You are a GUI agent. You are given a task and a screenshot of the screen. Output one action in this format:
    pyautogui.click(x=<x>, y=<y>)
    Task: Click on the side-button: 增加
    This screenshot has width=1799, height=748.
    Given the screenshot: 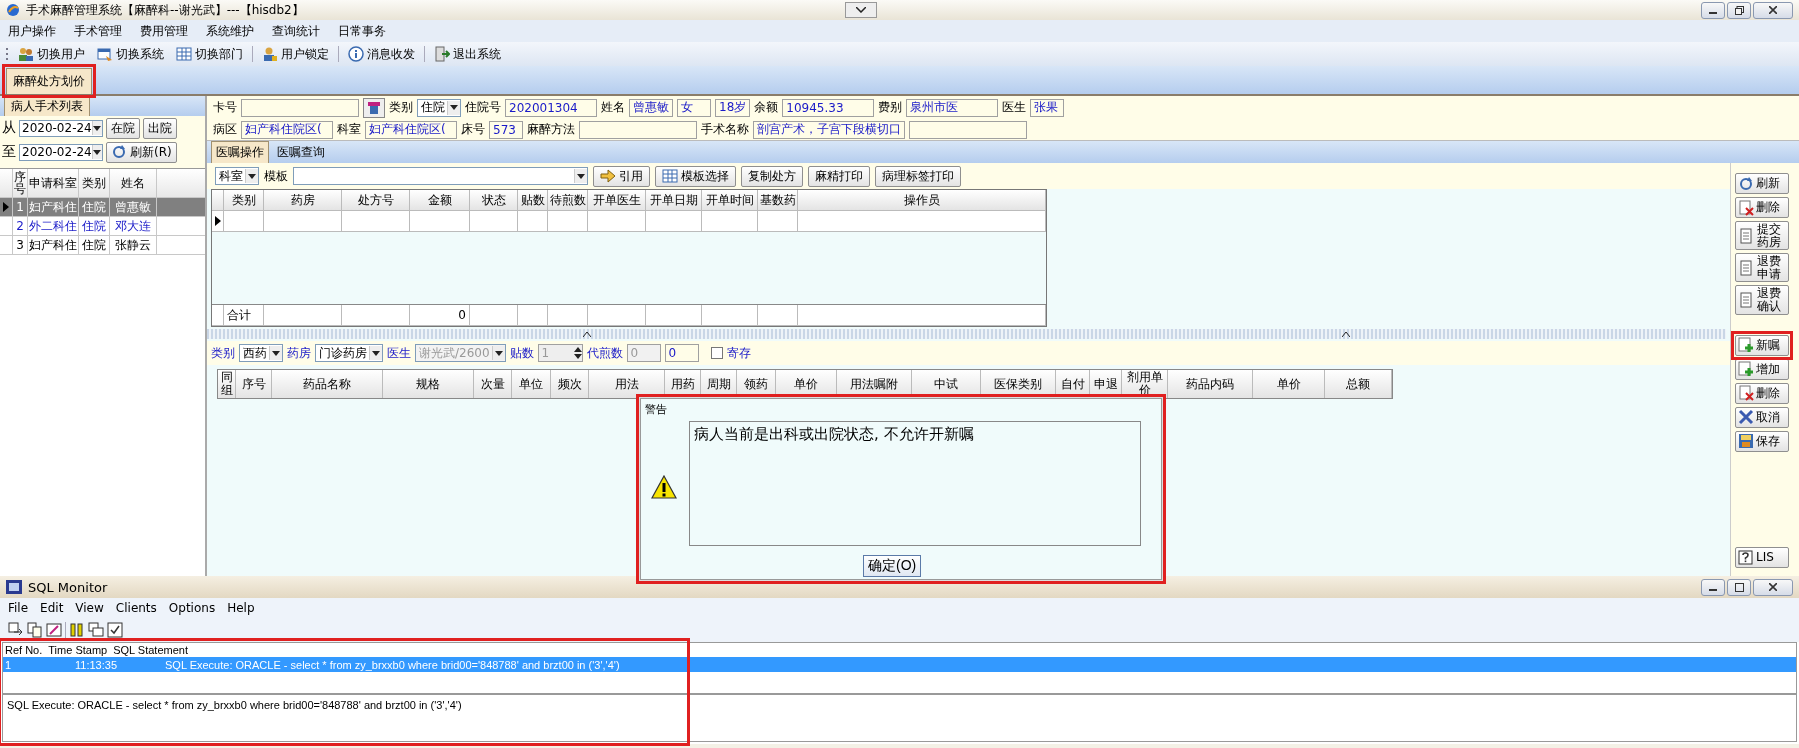 What is the action you would take?
    pyautogui.click(x=1762, y=369)
    